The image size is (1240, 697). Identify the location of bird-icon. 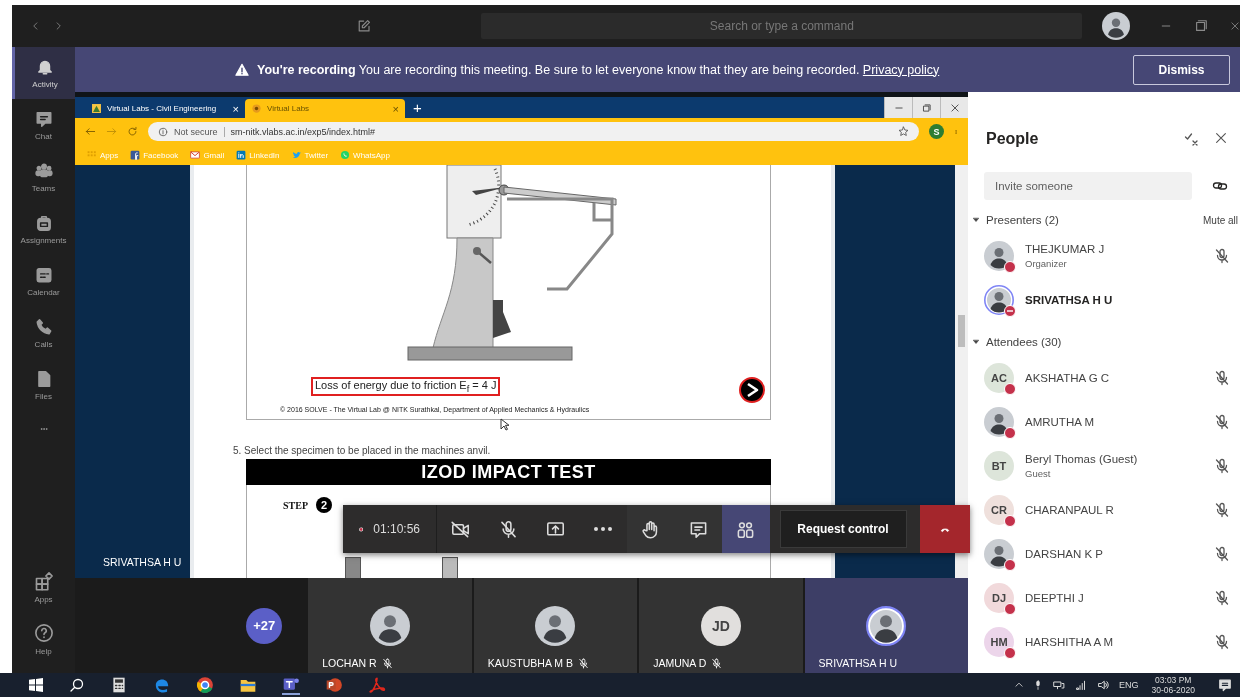
(296, 155).